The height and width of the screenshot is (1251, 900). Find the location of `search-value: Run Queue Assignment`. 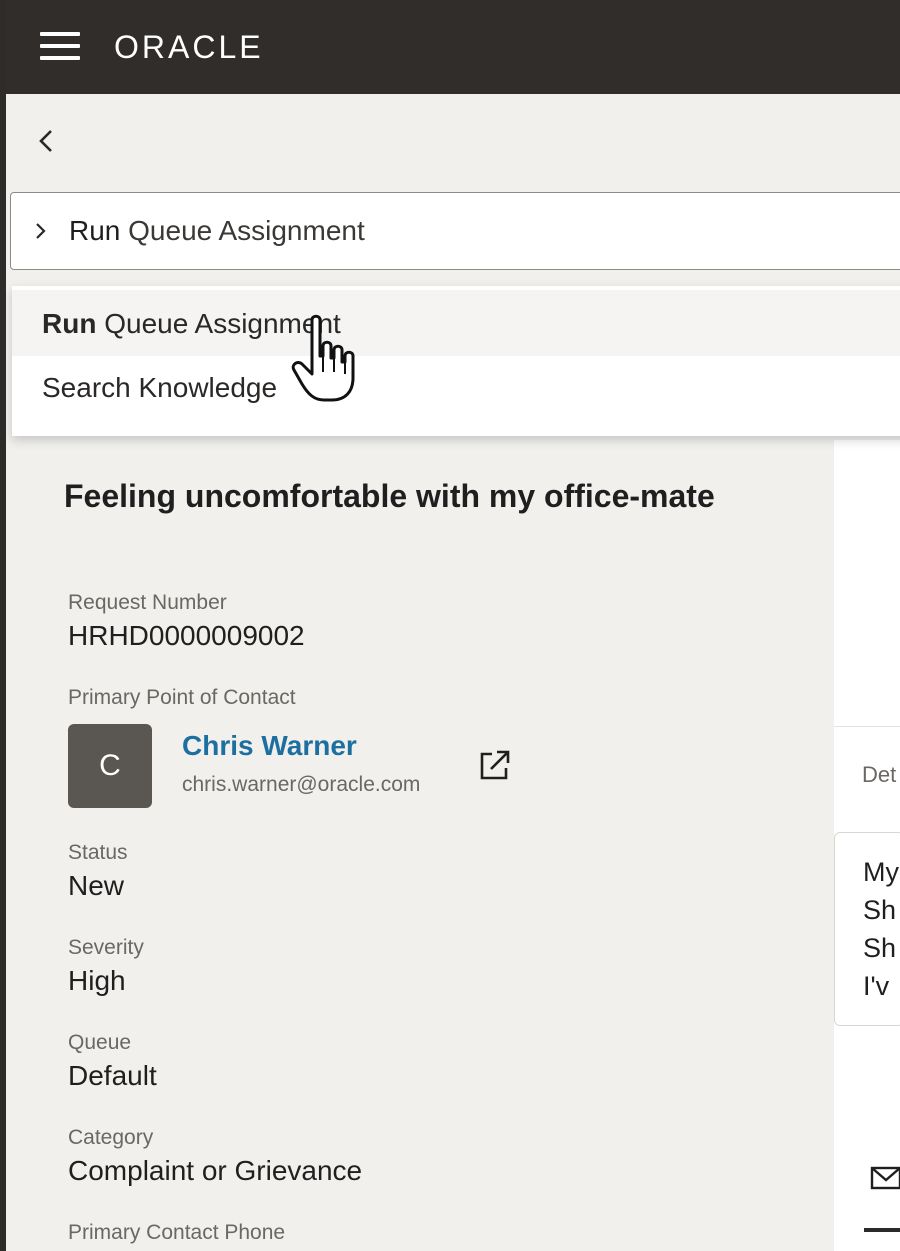

search-value: Run Queue Assignment is located at coordinates (217, 231).